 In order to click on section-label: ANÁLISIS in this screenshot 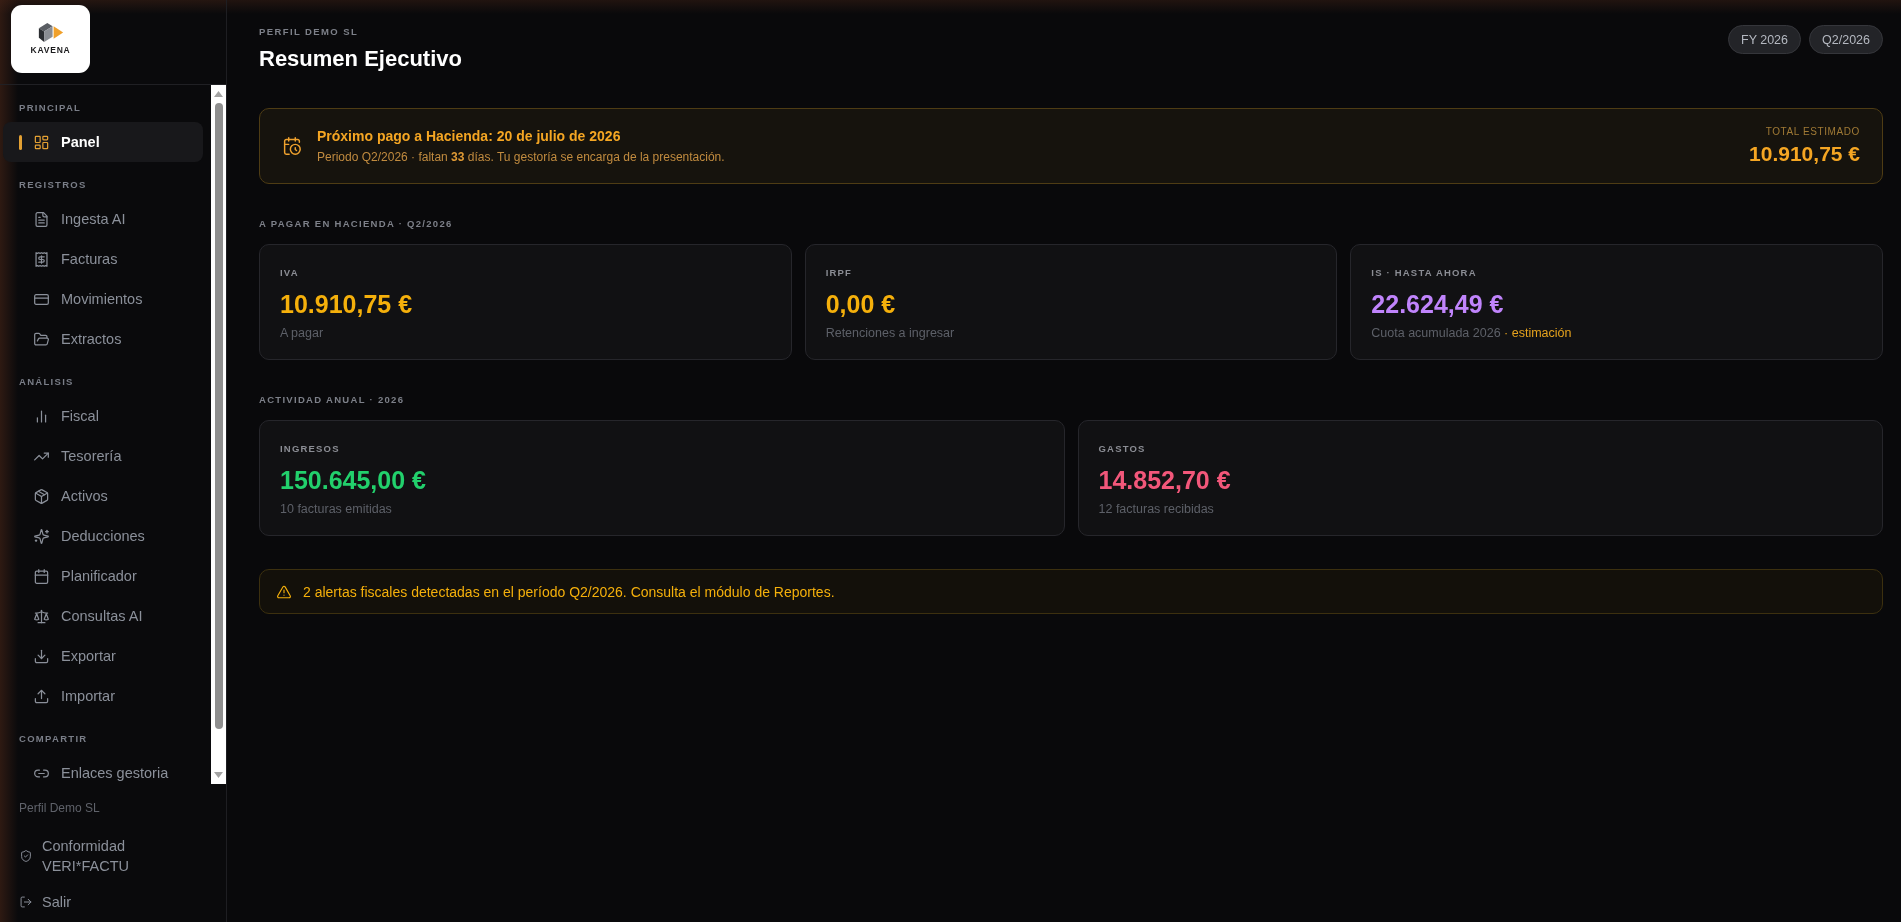, I will do `click(46, 382)`.